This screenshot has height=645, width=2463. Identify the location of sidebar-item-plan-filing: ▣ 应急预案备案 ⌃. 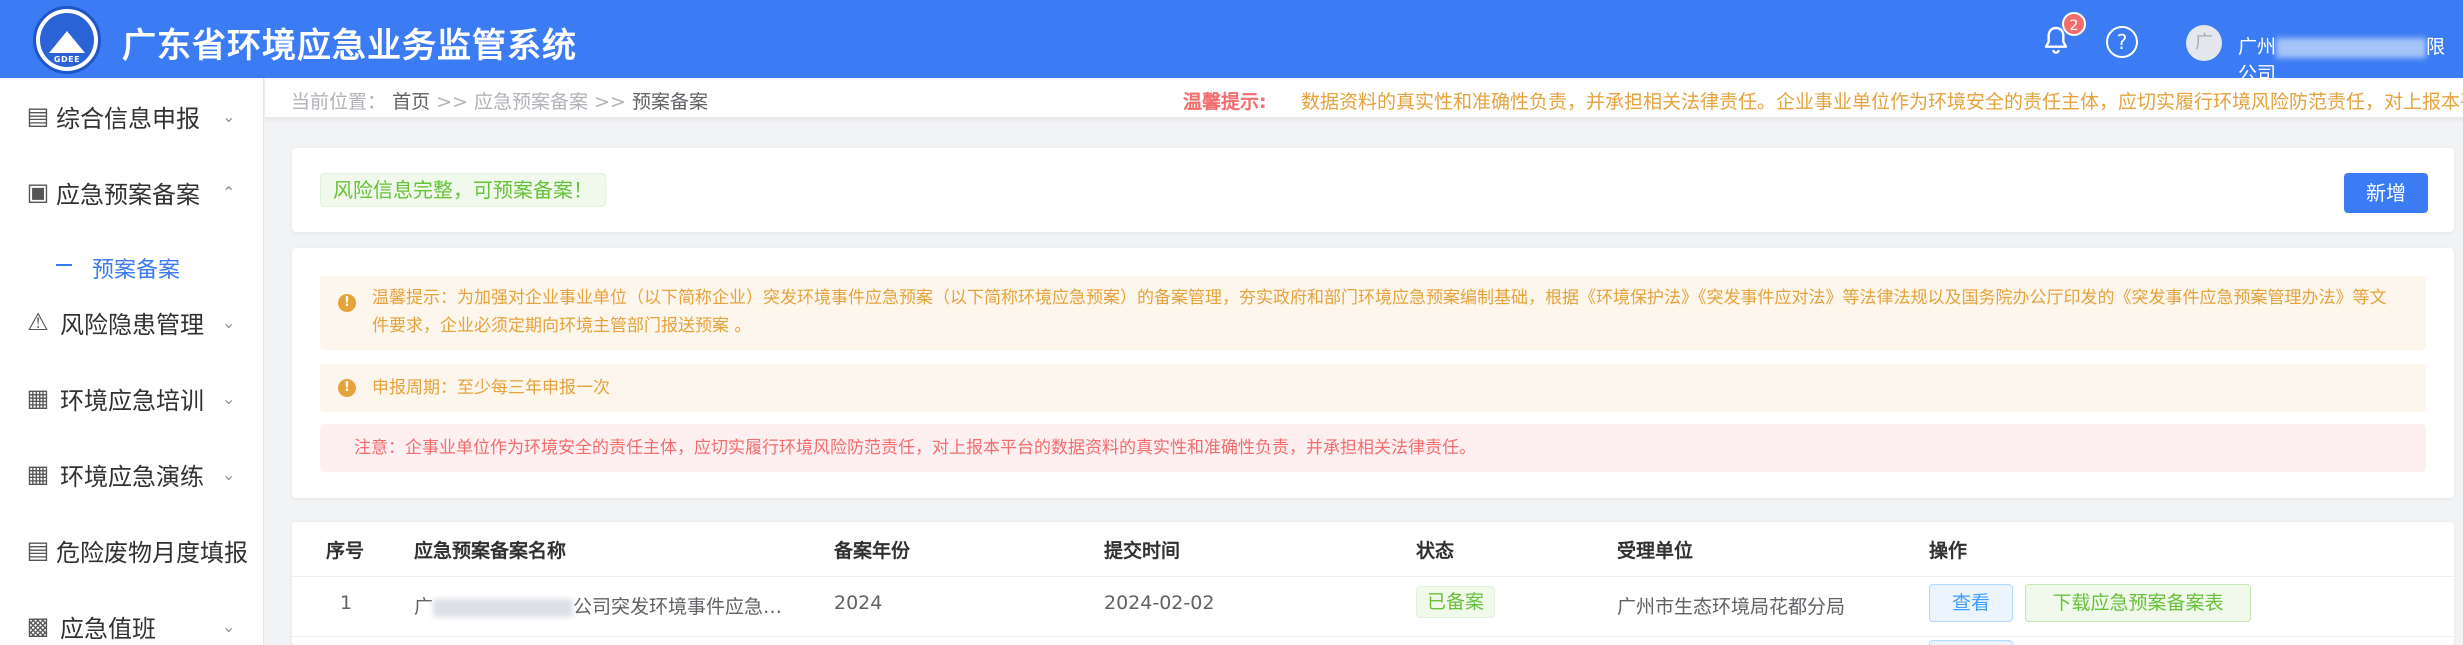
(132, 192).